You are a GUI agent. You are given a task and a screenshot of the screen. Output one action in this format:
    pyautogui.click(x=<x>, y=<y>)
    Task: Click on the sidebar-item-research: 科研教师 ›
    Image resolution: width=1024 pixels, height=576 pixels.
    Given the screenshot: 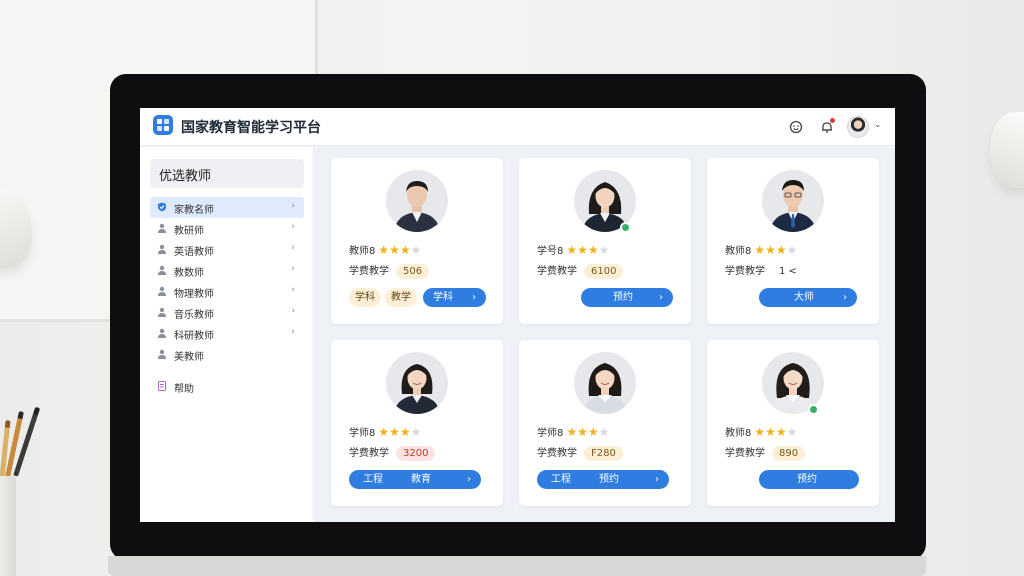 What is the action you would take?
    pyautogui.click(x=227, y=333)
    